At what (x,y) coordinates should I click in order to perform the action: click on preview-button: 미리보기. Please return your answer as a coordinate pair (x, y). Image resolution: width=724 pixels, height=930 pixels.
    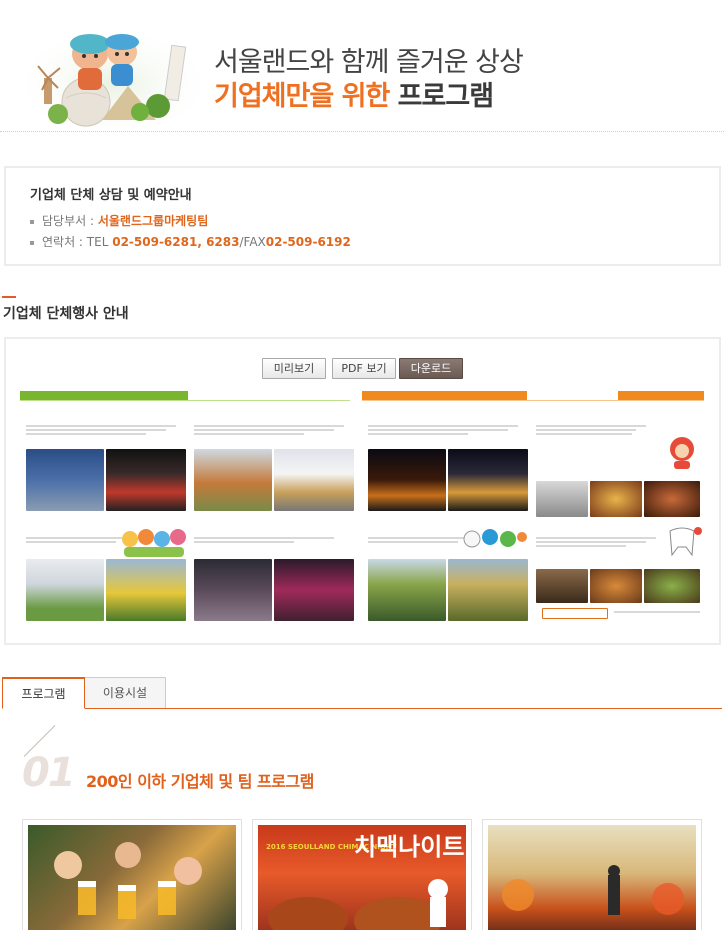
    Looking at the image, I should click on (294, 368).